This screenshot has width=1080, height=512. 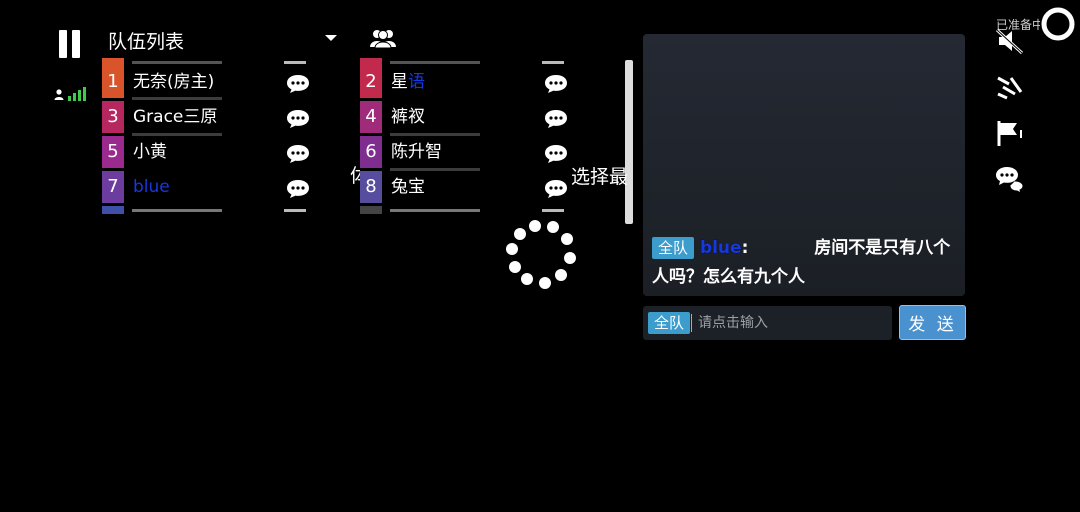 What do you see at coordinates (175, 117) in the screenshot?
I see `player-name: Grace三原` at bounding box center [175, 117].